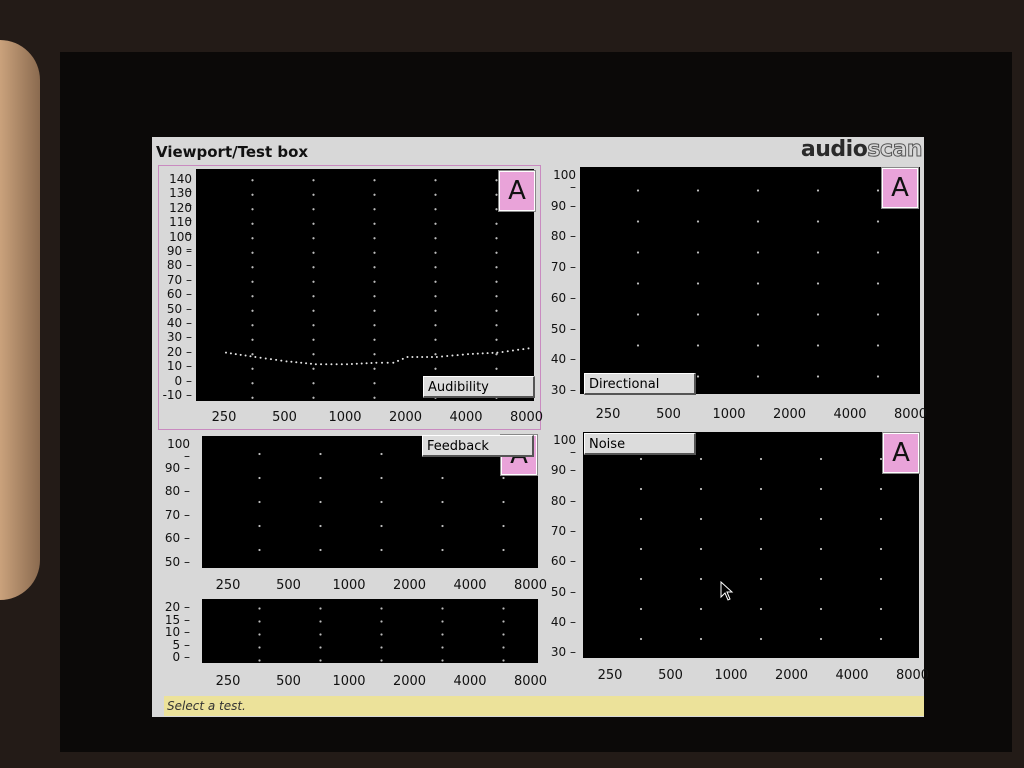  What do you see at coordinates (731, 675) in the screenshot?
I see `noise_reduction-x-tick: 1000` at bounding box center [731, 675].